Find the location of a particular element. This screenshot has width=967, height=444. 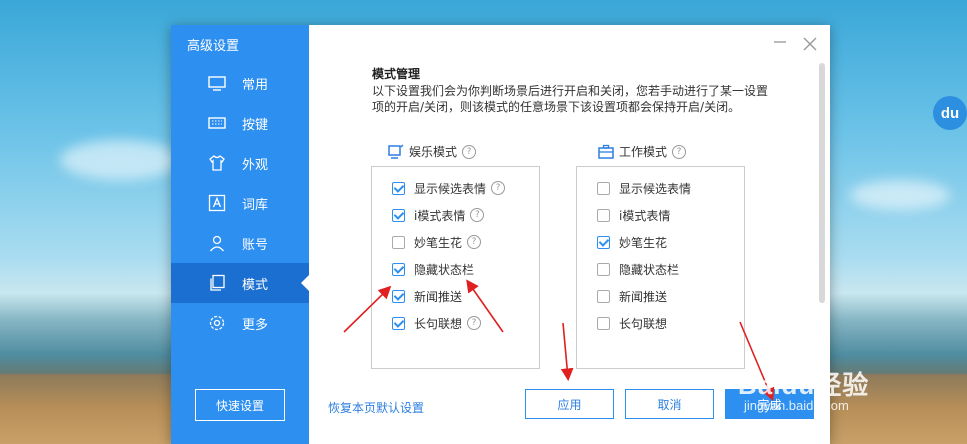

sidebar-item-label: 模式 is located at coordinates (255, 285).